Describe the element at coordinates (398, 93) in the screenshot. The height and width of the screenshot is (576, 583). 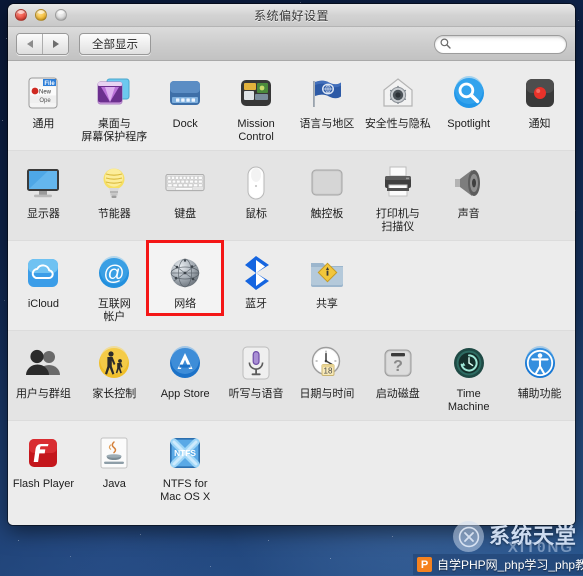
I see `security-privacy-icon` at that location.